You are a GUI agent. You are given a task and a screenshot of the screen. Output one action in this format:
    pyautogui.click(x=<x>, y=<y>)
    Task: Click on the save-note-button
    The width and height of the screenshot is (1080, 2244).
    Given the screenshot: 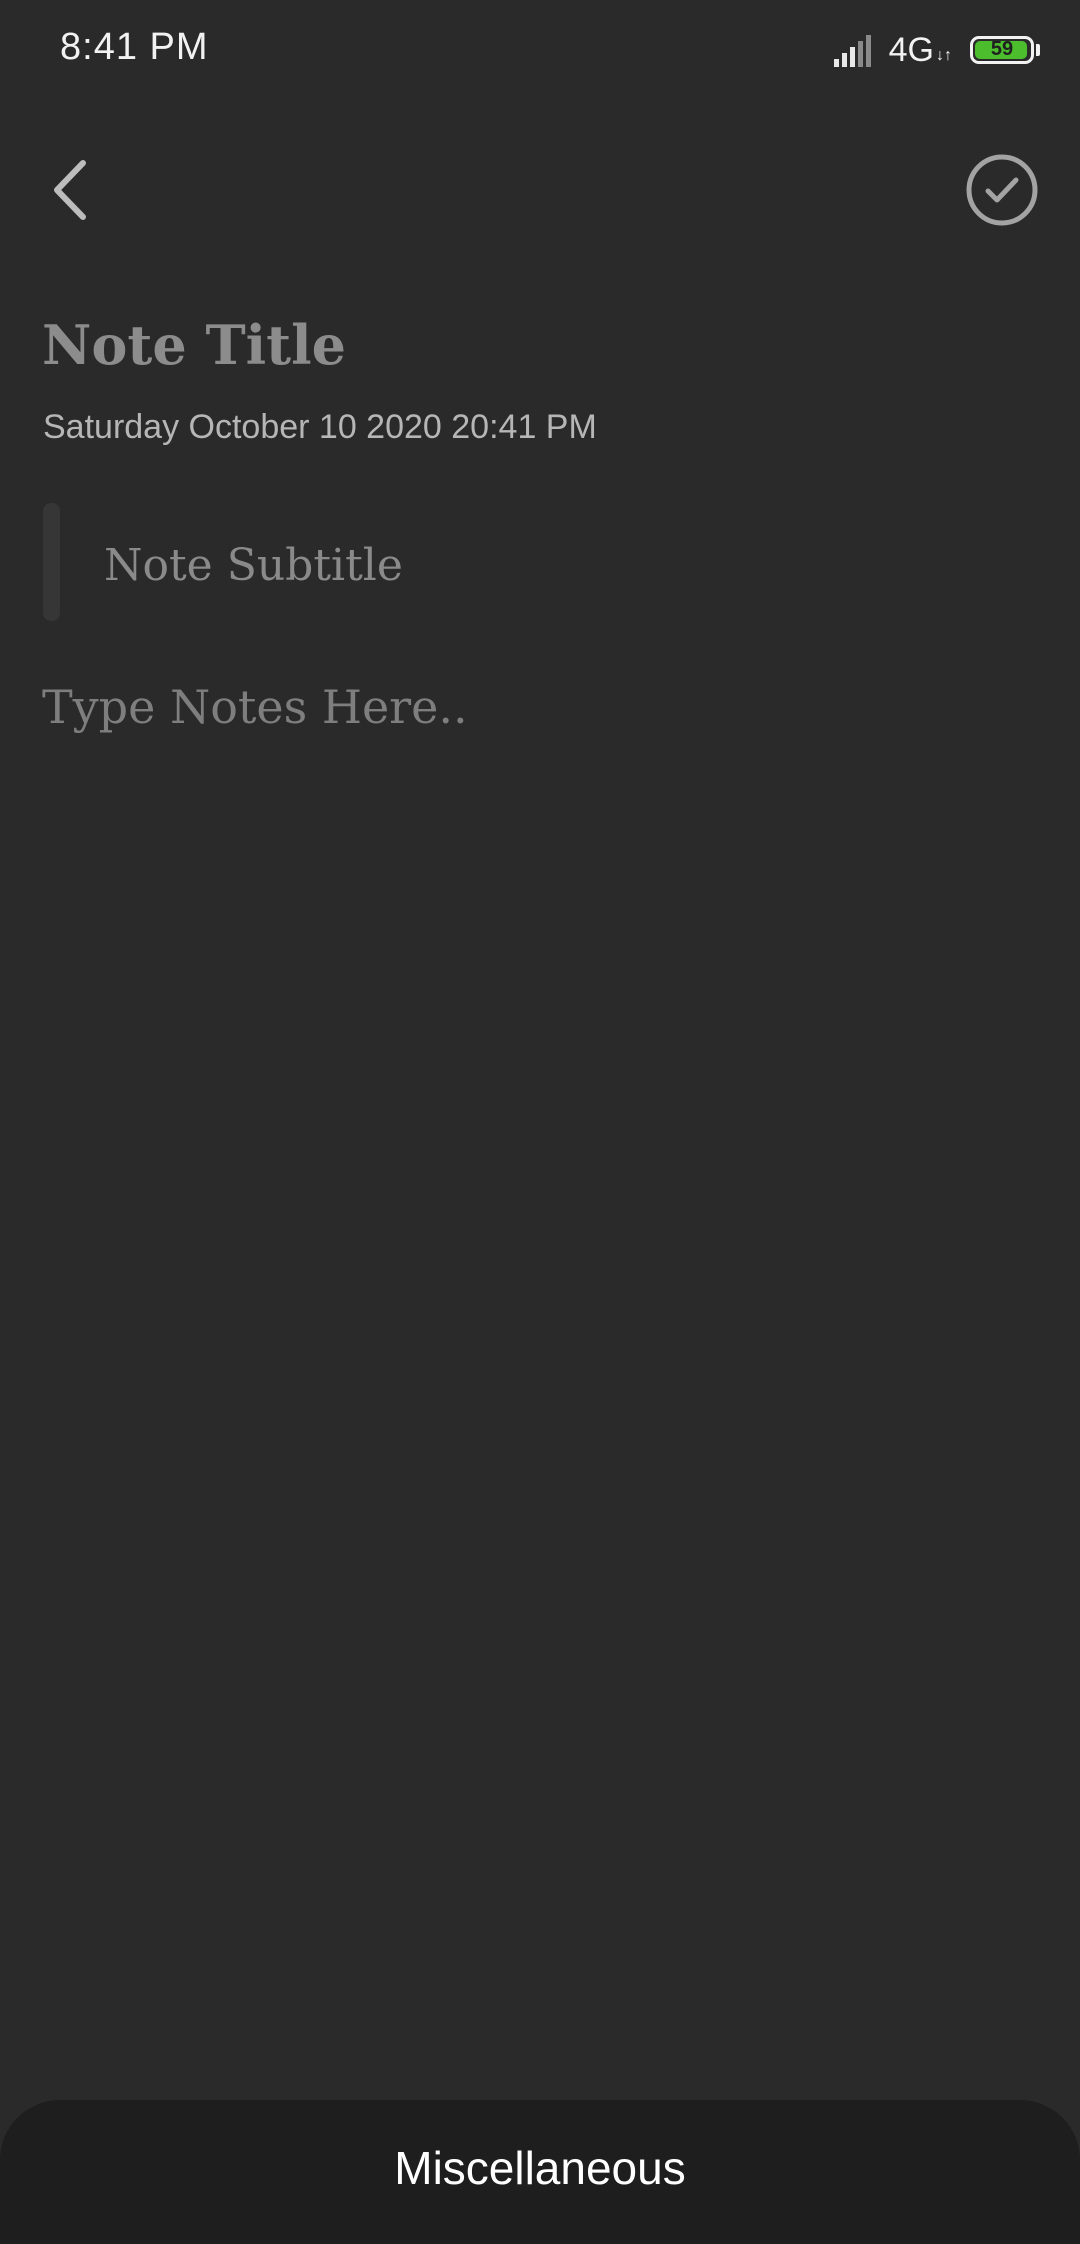 What is the action you would take?
    pyautogui.click(x=1002, y=190)
    